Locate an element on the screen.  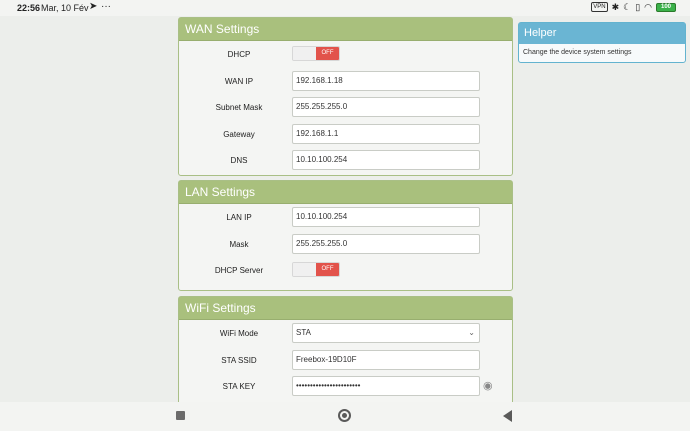
gateway-input: 192.168.1.1 is located at coordinates (386, 133).